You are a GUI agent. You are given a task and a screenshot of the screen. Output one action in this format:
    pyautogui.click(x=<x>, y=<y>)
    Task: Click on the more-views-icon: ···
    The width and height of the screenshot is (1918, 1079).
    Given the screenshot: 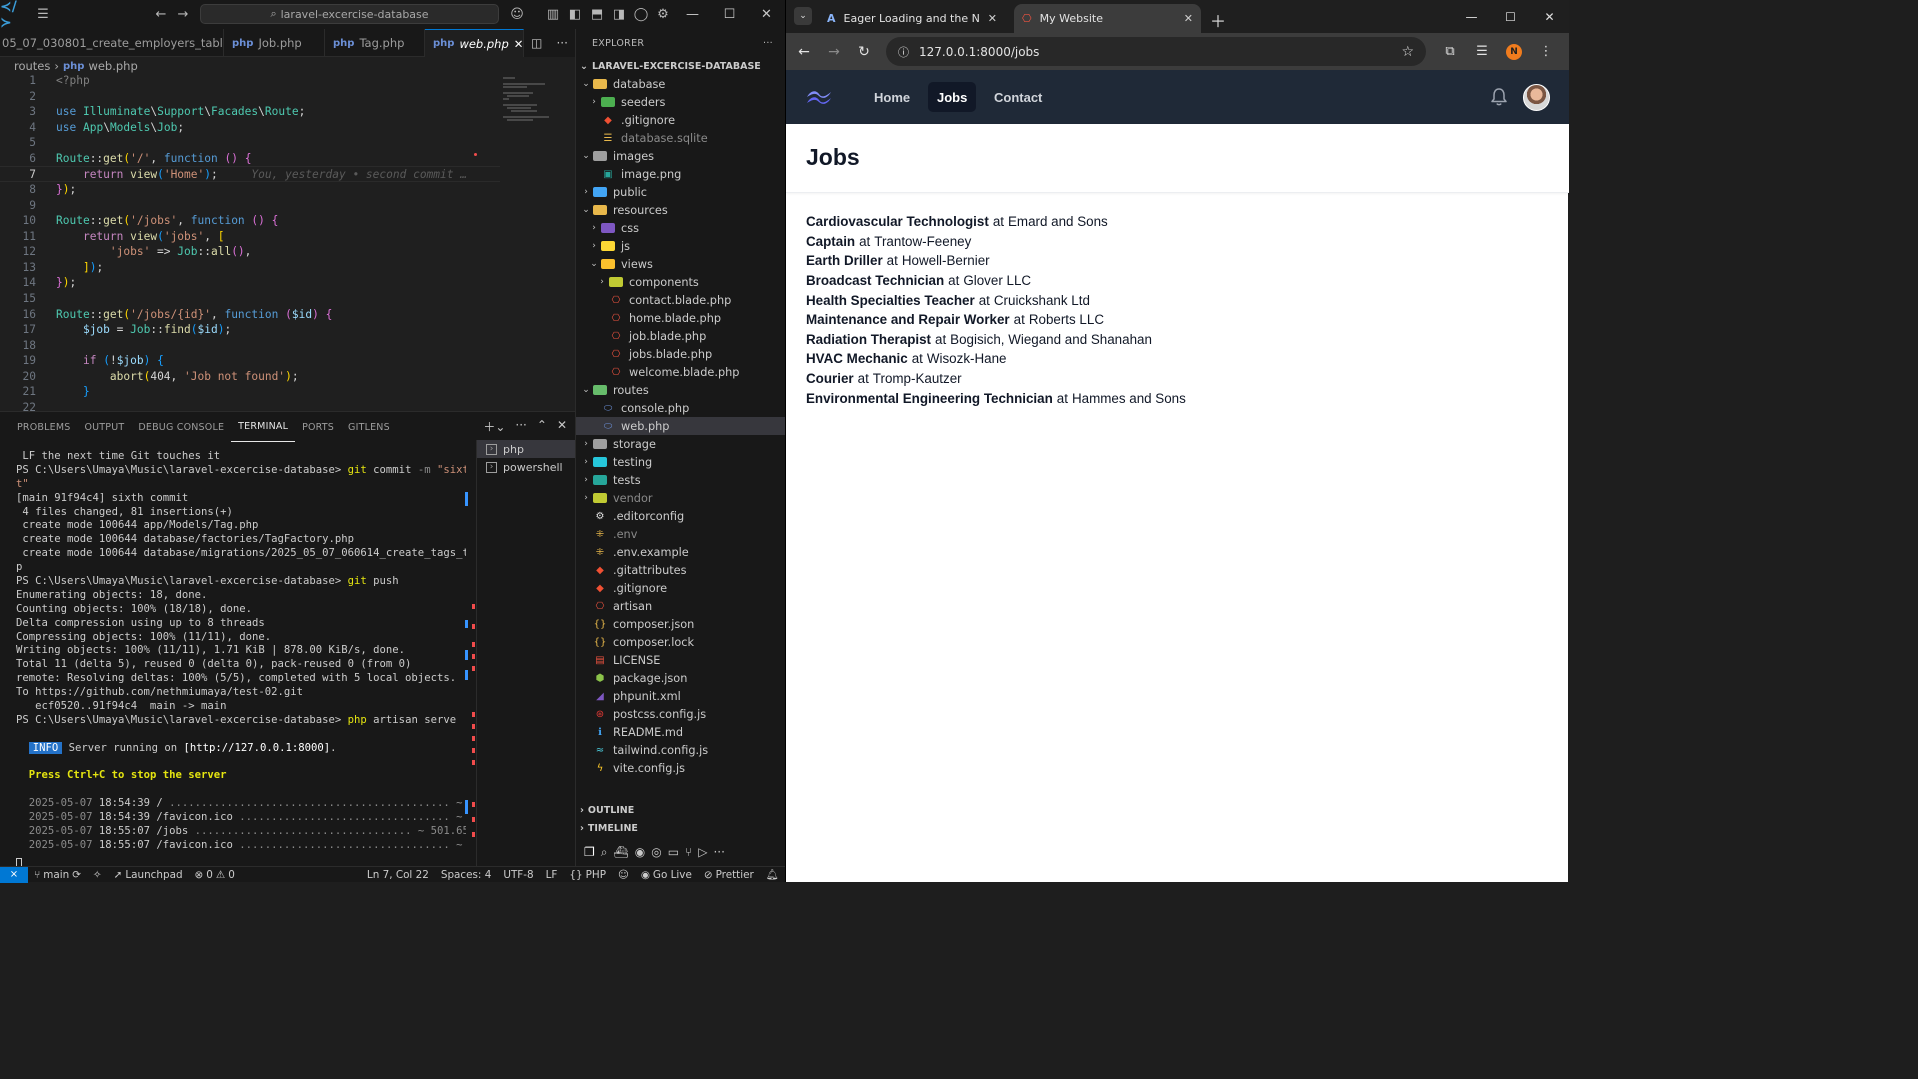 What is the action you would take?
    pyautogui.click(x=718, y=852)
    